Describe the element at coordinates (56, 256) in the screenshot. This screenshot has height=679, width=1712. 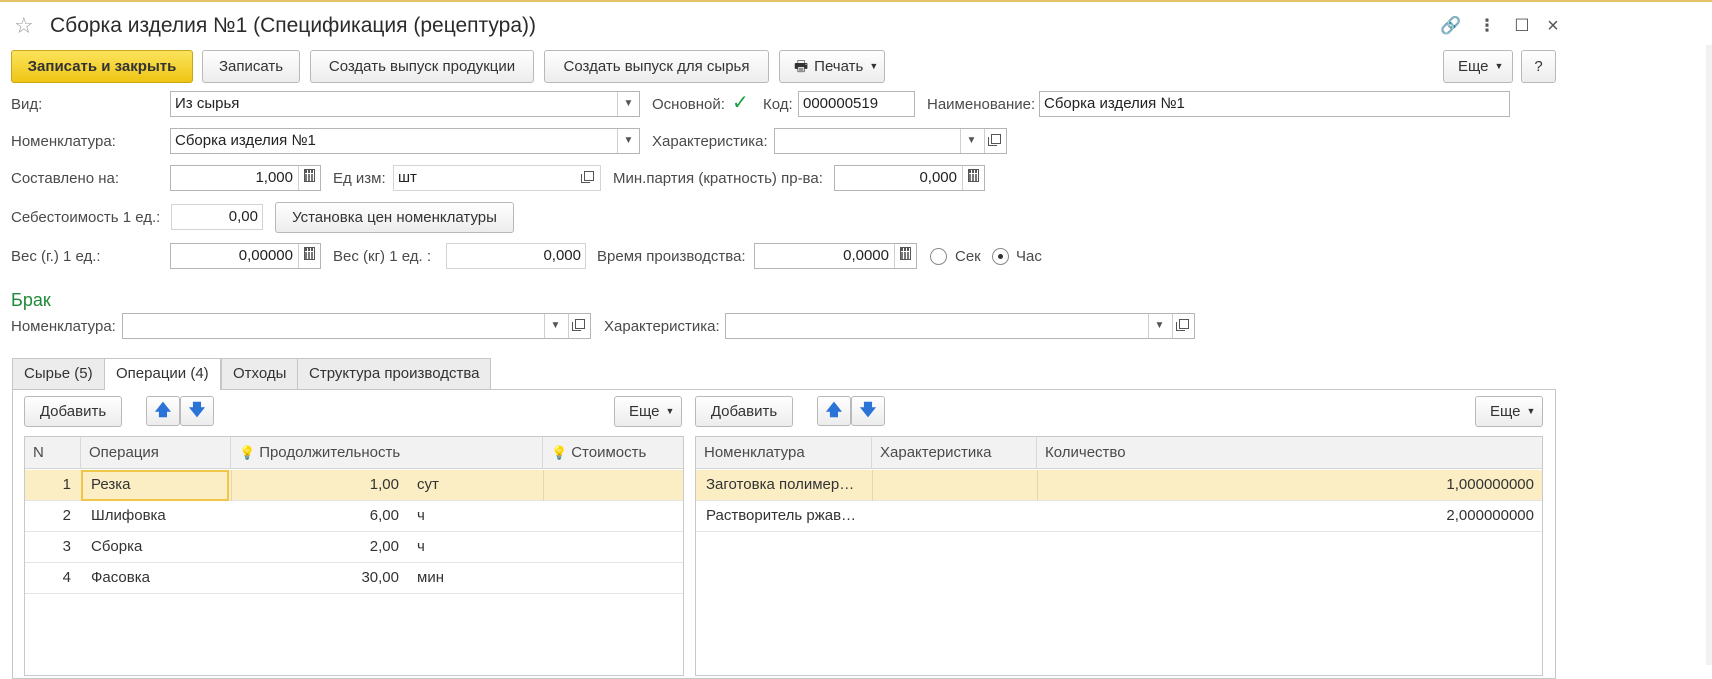
I see `weight-g-label: Вес (г.) 1 ед.:` at that location.